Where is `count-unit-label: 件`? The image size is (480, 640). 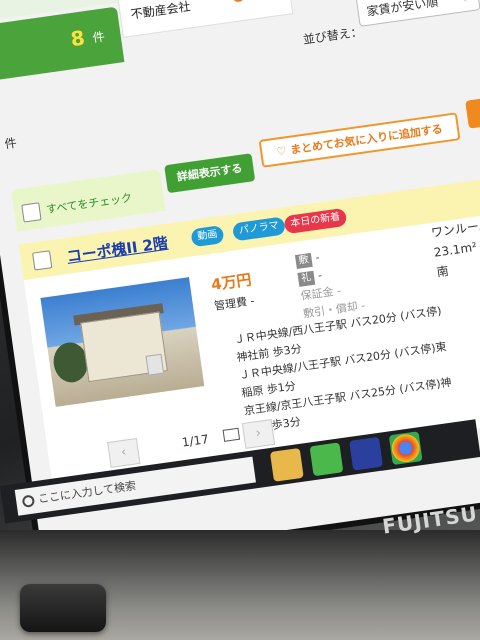
count-unit-label: 件 is located at coordinates (10, 143).